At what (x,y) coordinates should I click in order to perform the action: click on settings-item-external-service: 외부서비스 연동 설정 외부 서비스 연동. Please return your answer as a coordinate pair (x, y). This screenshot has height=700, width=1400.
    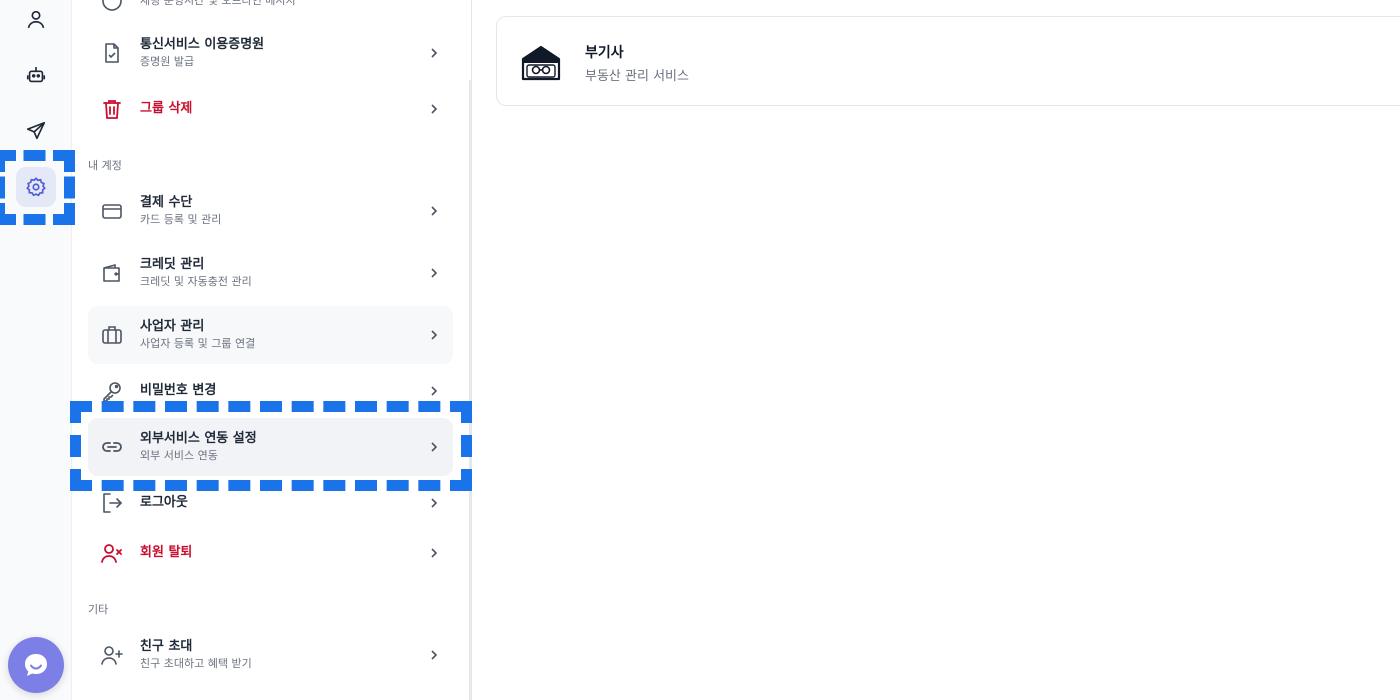
    Looking at the image, I should click on (270, 447).